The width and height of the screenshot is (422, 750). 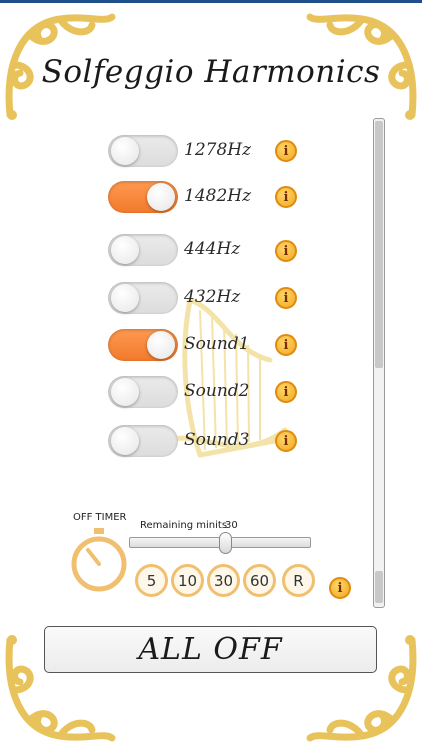 I want to click on timer-60-button: 60, so click(x=259, y=580).